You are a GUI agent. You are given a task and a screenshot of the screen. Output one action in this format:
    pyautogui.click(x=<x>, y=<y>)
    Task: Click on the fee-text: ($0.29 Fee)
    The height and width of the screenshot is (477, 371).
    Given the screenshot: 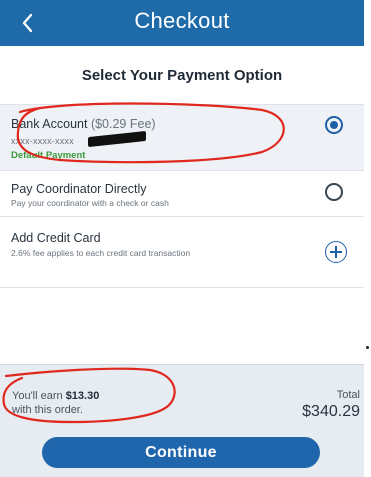 What is the action you would take?
    pyautogui.click(x=123, y=124)
    